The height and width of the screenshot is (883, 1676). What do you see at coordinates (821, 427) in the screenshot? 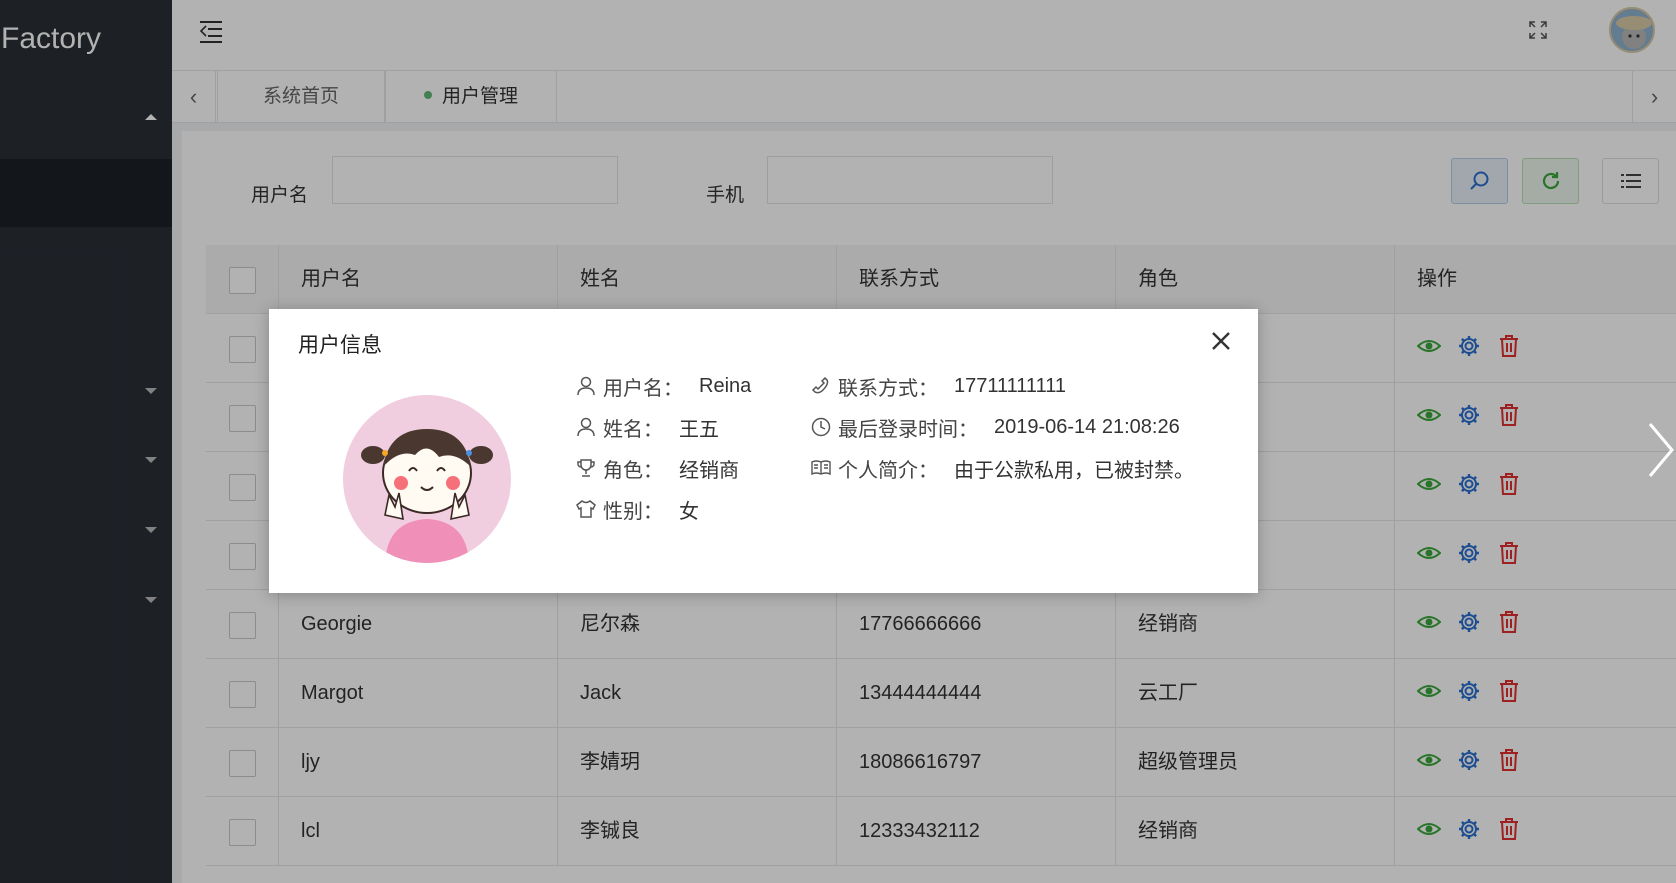
I see `clock-icon` at bounding box center [821, 427].